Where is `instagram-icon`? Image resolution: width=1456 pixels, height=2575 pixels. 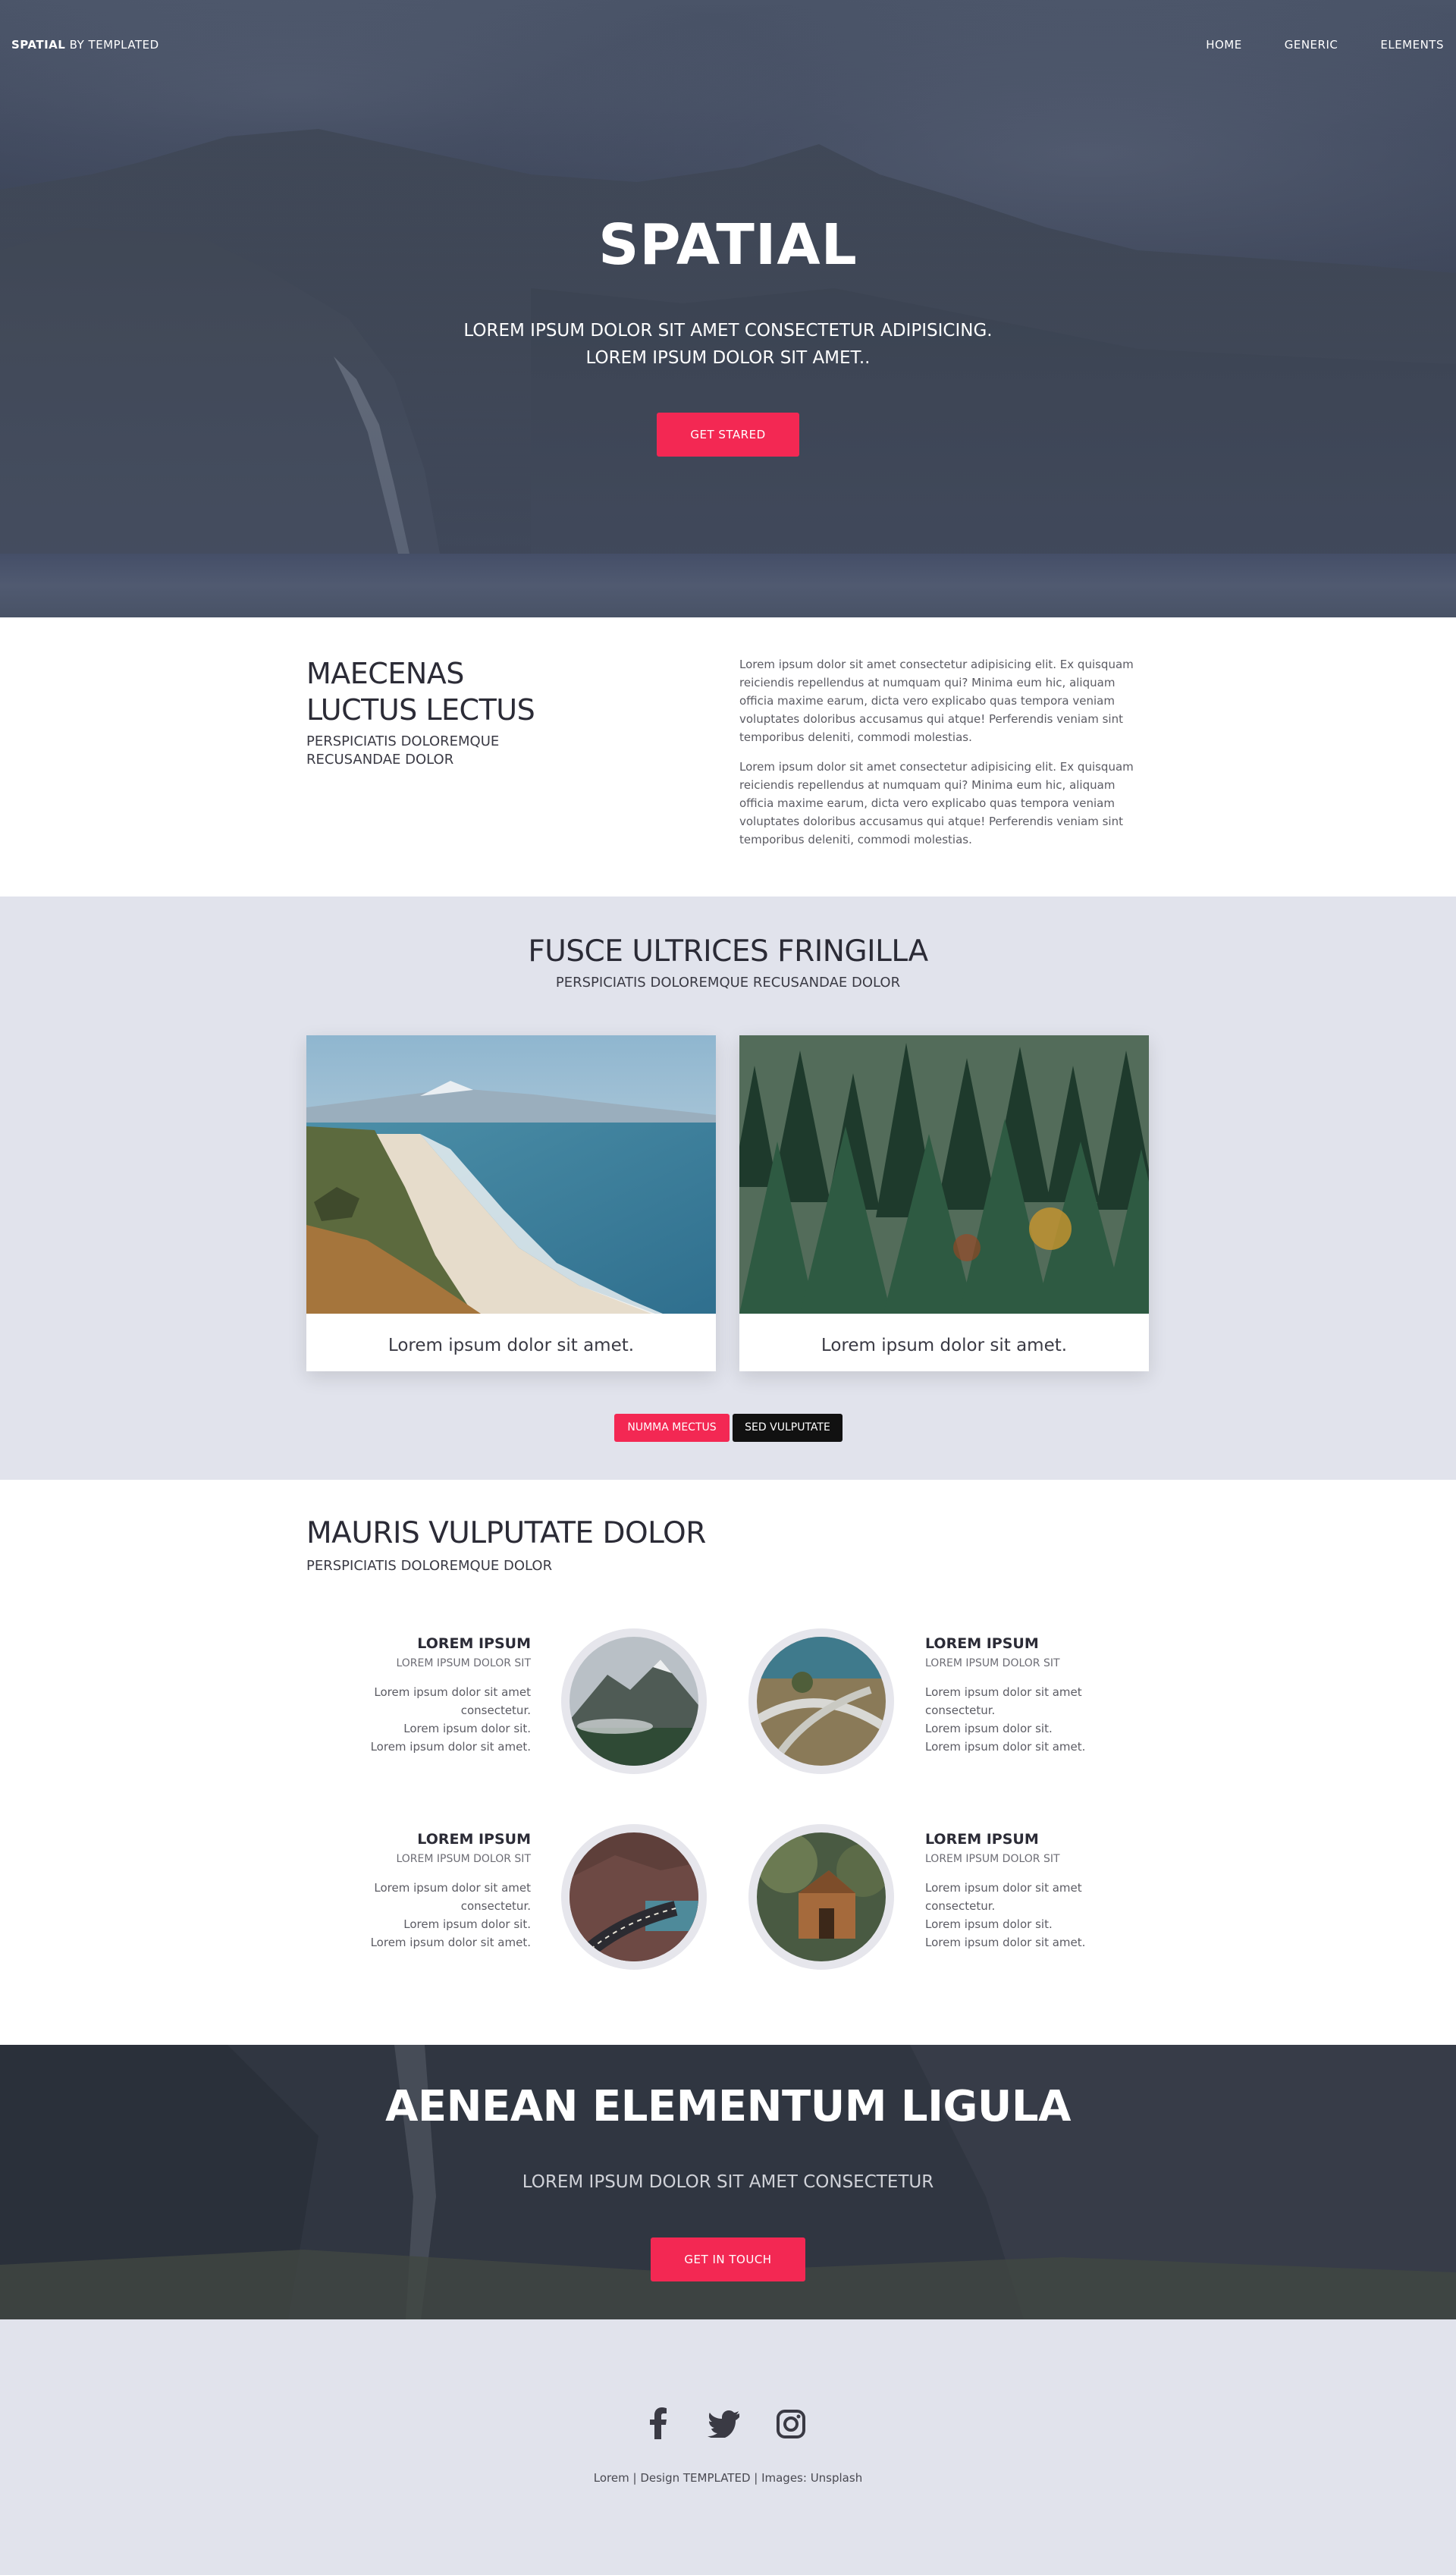
instagram-icon is located at coordinates (791, 2426).